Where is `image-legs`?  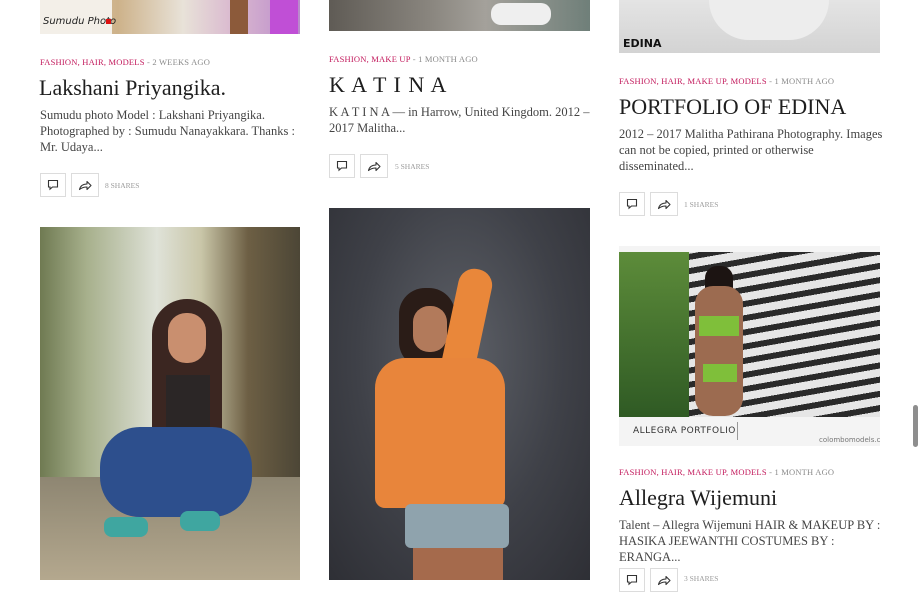 image-legs is located at coordinates (458, 564).